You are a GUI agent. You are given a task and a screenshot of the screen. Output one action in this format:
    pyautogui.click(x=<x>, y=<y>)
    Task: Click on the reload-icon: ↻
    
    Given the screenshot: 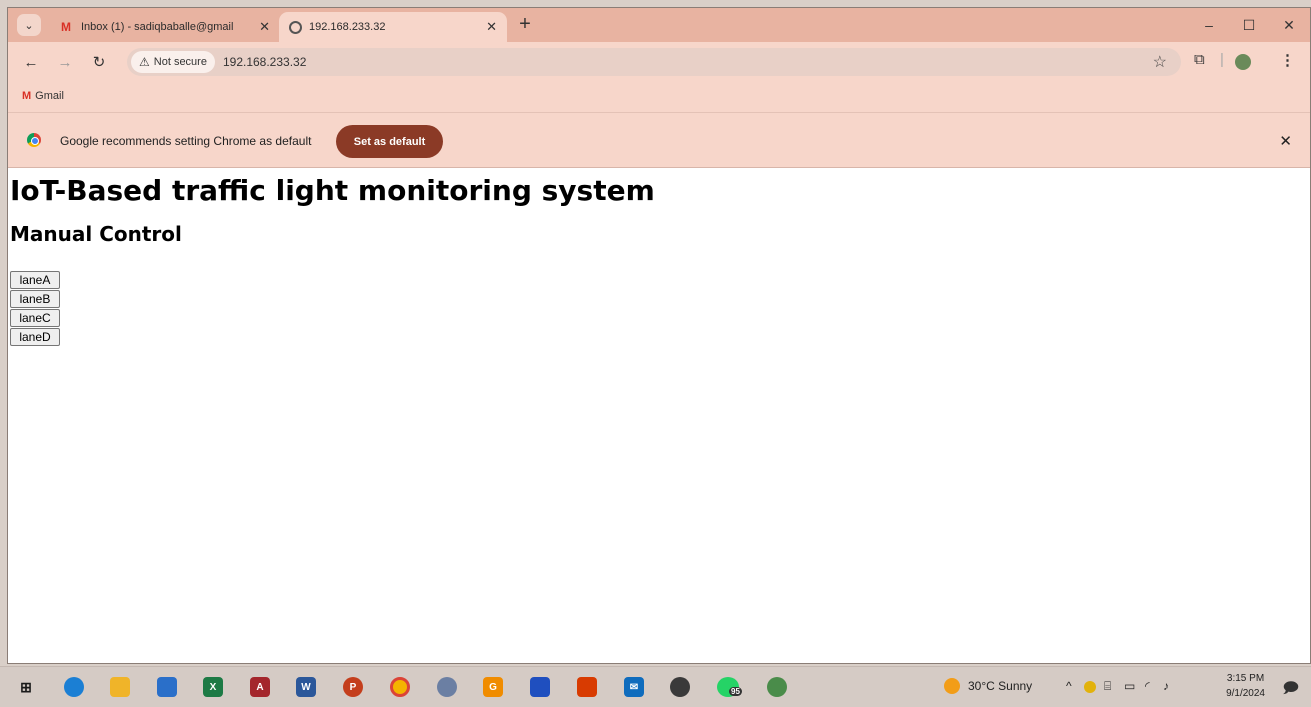 What is the action you would take?
    pyautogui.click(x=99, y=62)
    